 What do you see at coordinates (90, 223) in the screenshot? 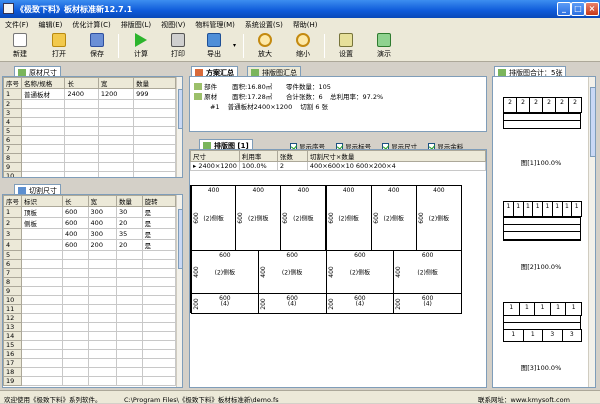
I see `table-row: 2 侧板 600 400 20 是` at bounding box center [90, 223].